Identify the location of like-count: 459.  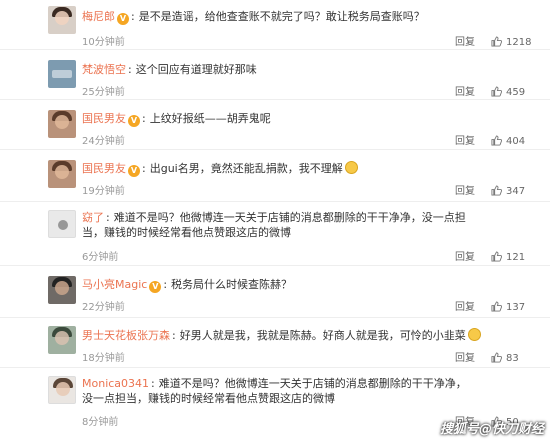
(516, 92).